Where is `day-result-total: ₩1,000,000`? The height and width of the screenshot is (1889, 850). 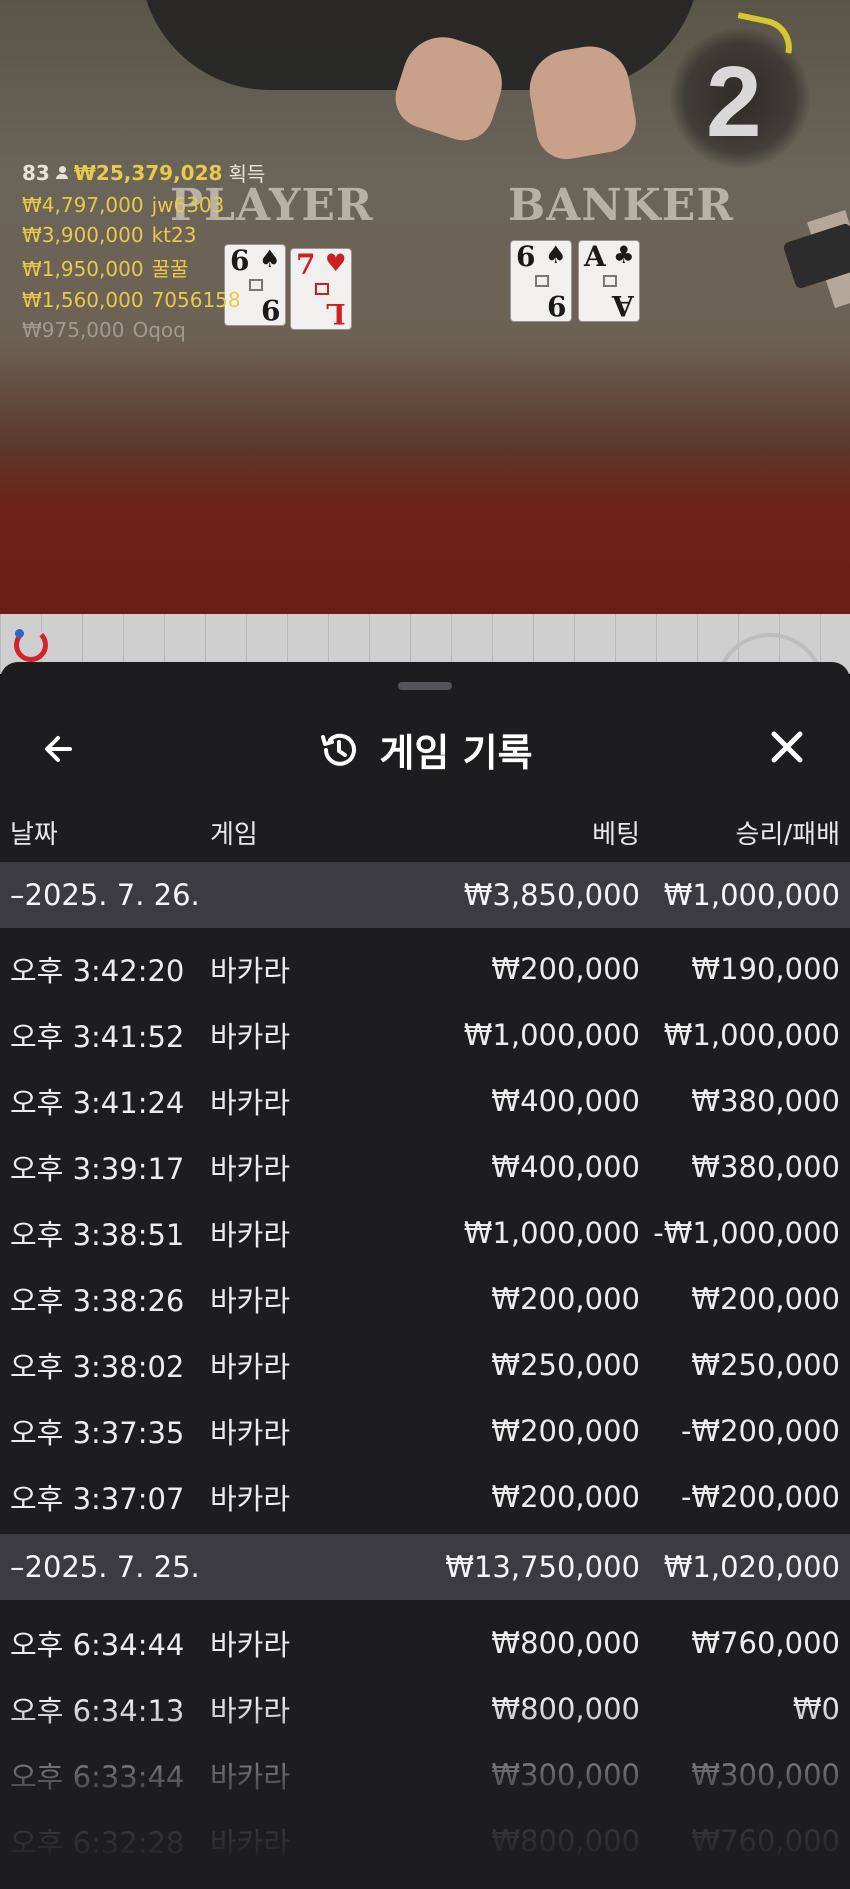
day-result-total: ₩1,000,000 is located at coordinates (751, 895).